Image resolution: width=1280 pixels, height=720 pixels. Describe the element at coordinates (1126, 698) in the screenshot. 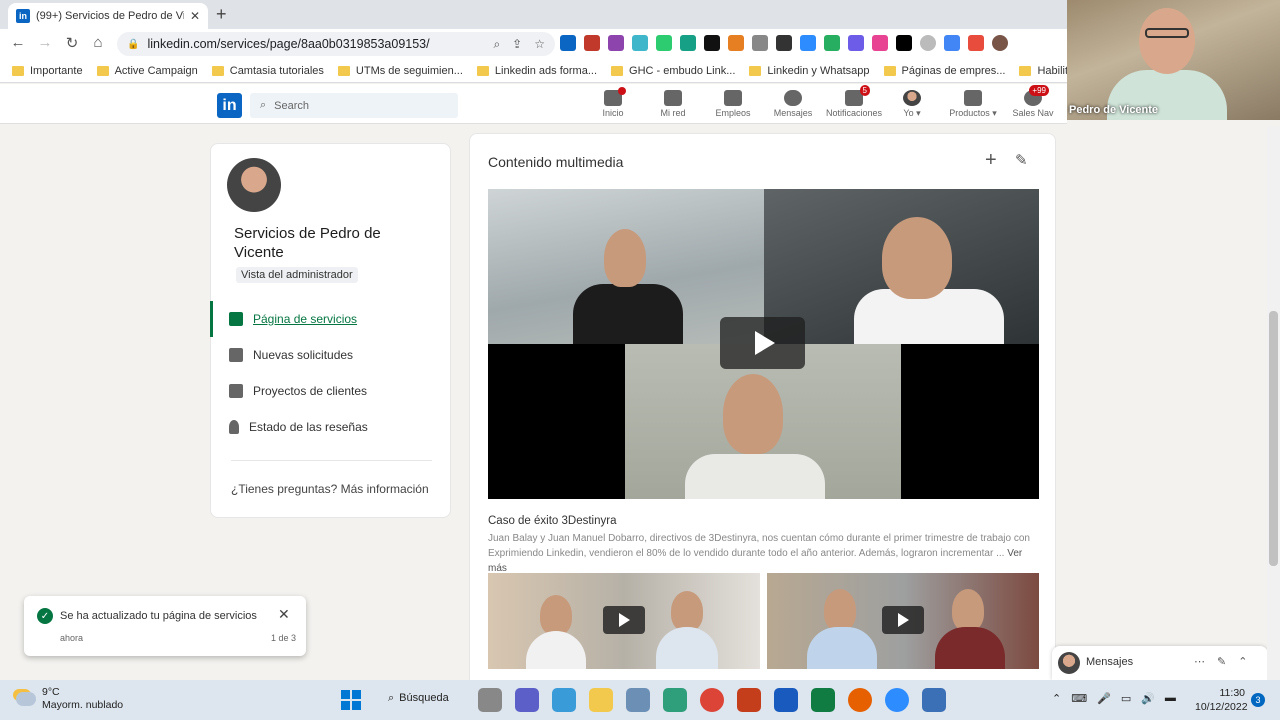

I see `display-icon: ▭` at that location.